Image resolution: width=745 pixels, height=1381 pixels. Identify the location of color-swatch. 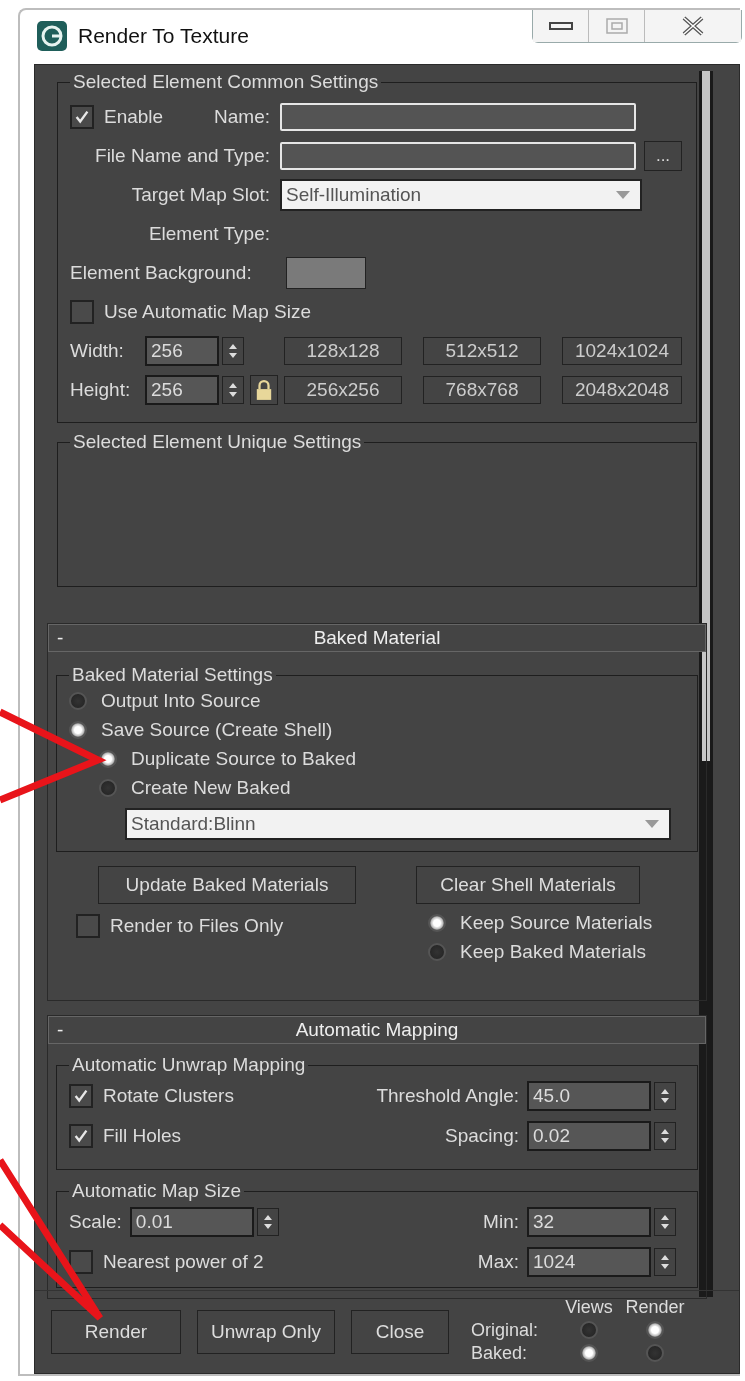
(326, 272).